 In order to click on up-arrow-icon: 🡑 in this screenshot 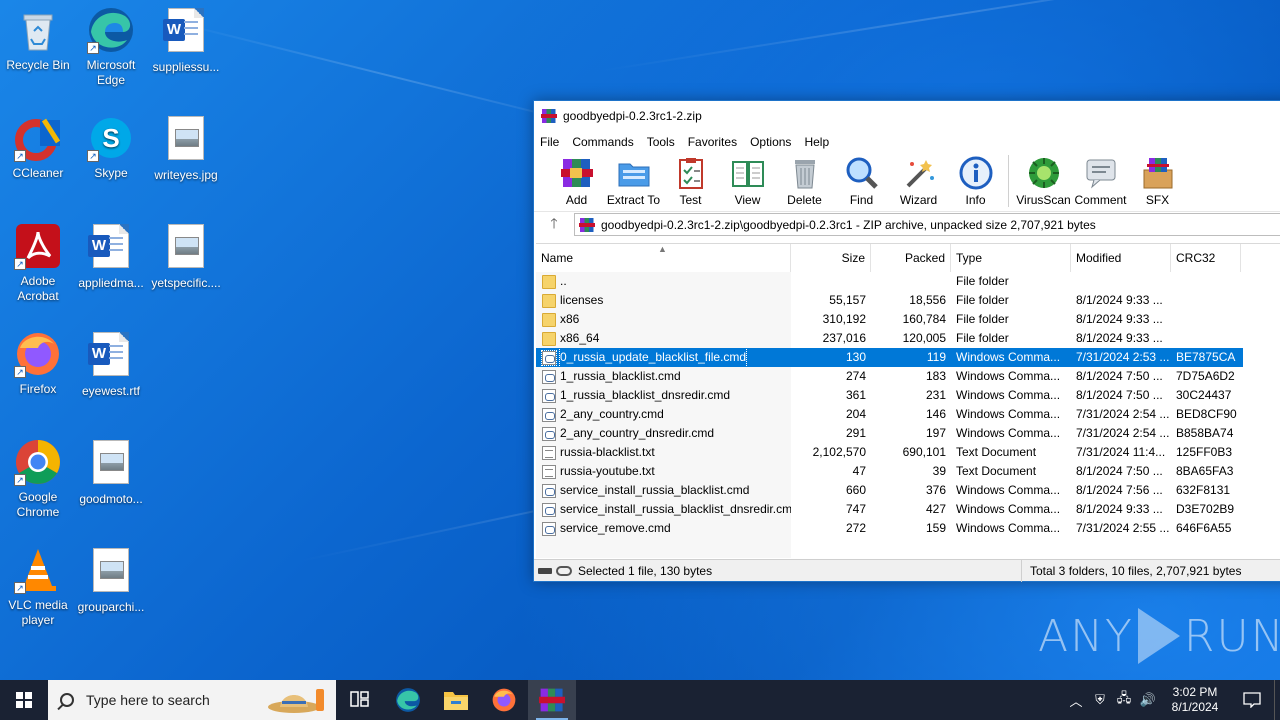, I will do `click(554, 225)`.